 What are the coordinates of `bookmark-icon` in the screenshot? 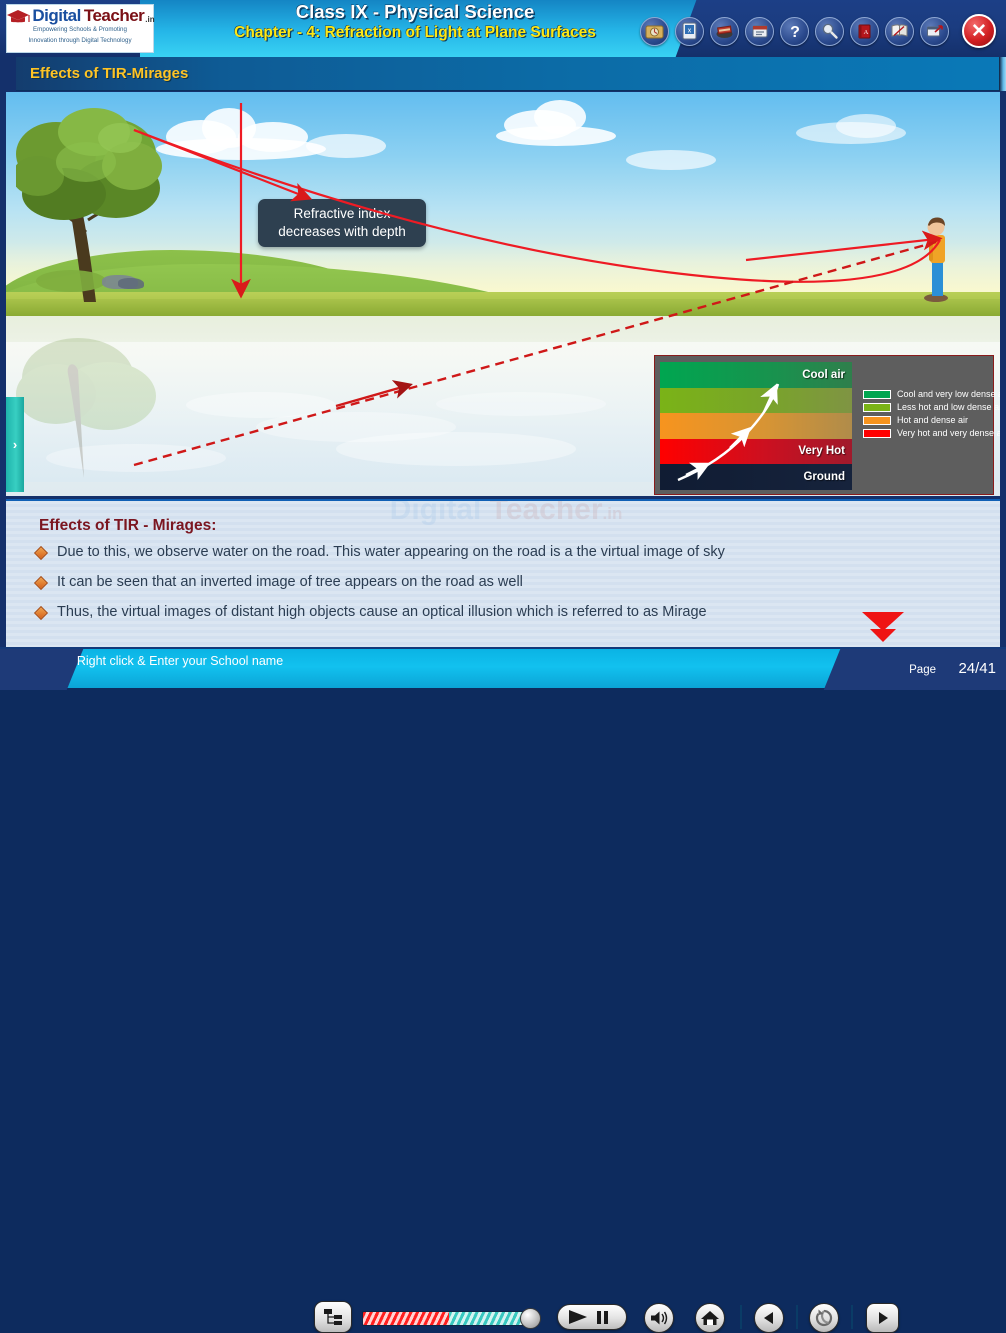 It's located at (899, 31).